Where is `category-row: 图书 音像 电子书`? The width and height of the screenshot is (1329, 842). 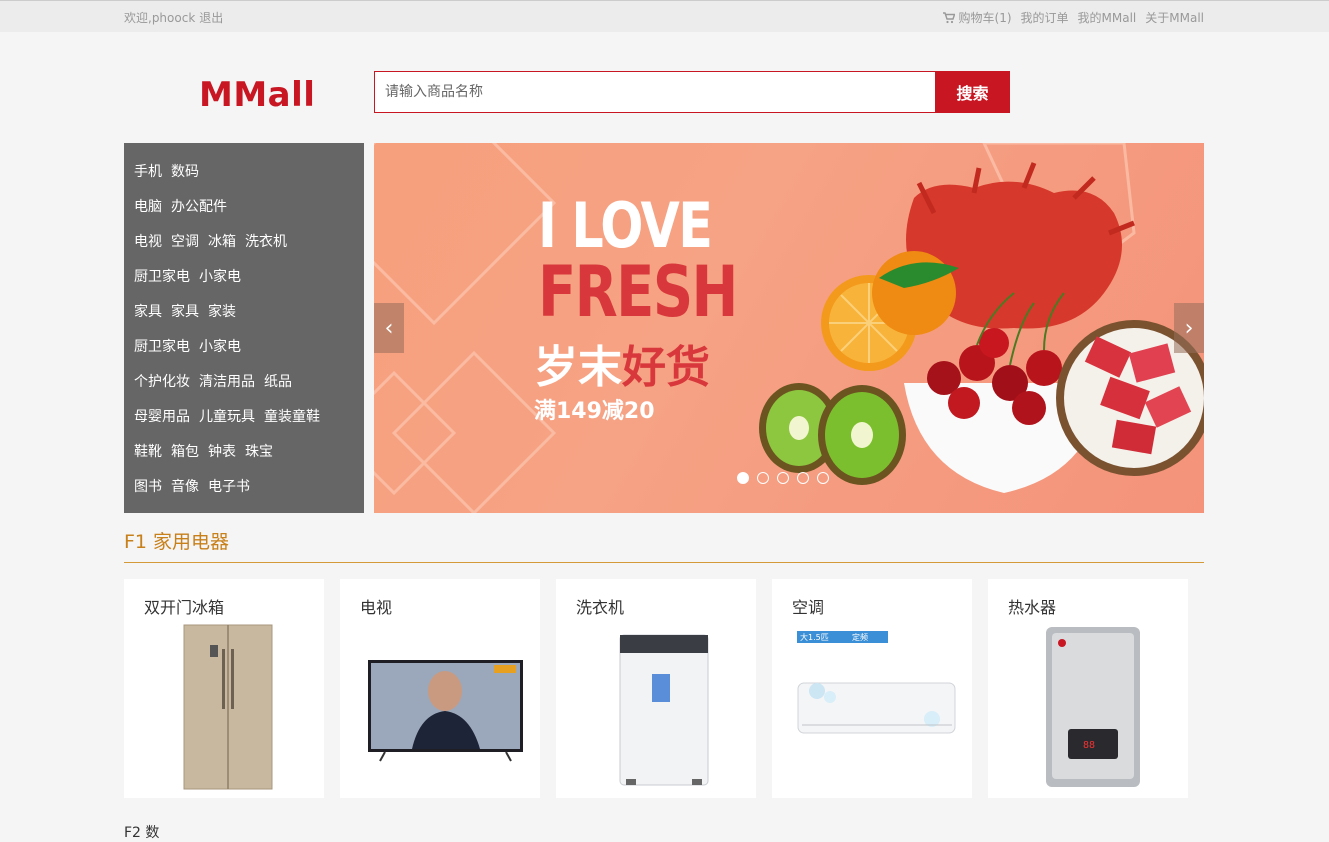 category-row: 图书 音像 电子书 is located at coordinates (244, 493).